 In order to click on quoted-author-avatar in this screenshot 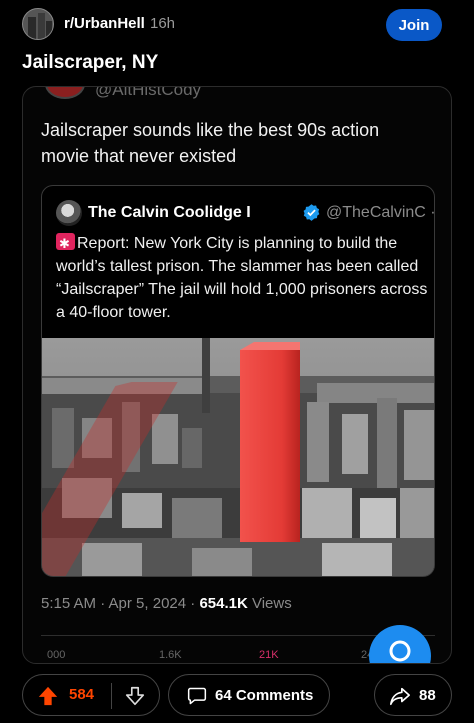, I will do `click(69, 213)`.